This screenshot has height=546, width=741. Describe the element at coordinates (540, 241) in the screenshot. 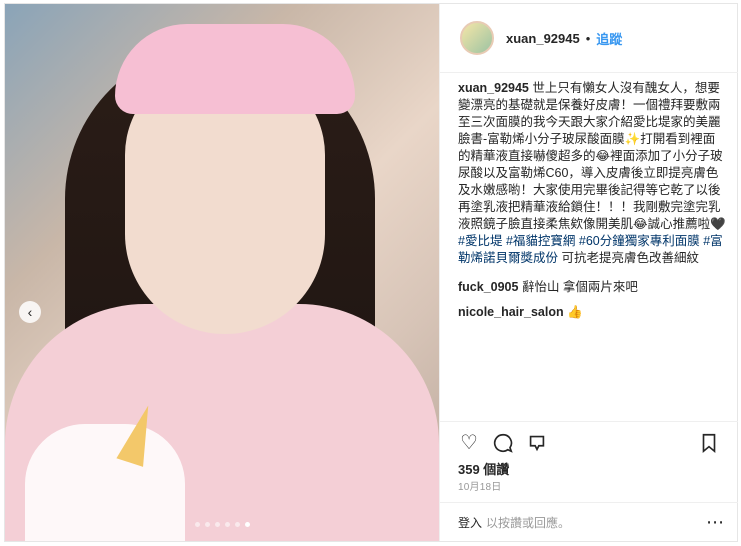

I see `hashtag-link: #福貓控寶網` at that location.